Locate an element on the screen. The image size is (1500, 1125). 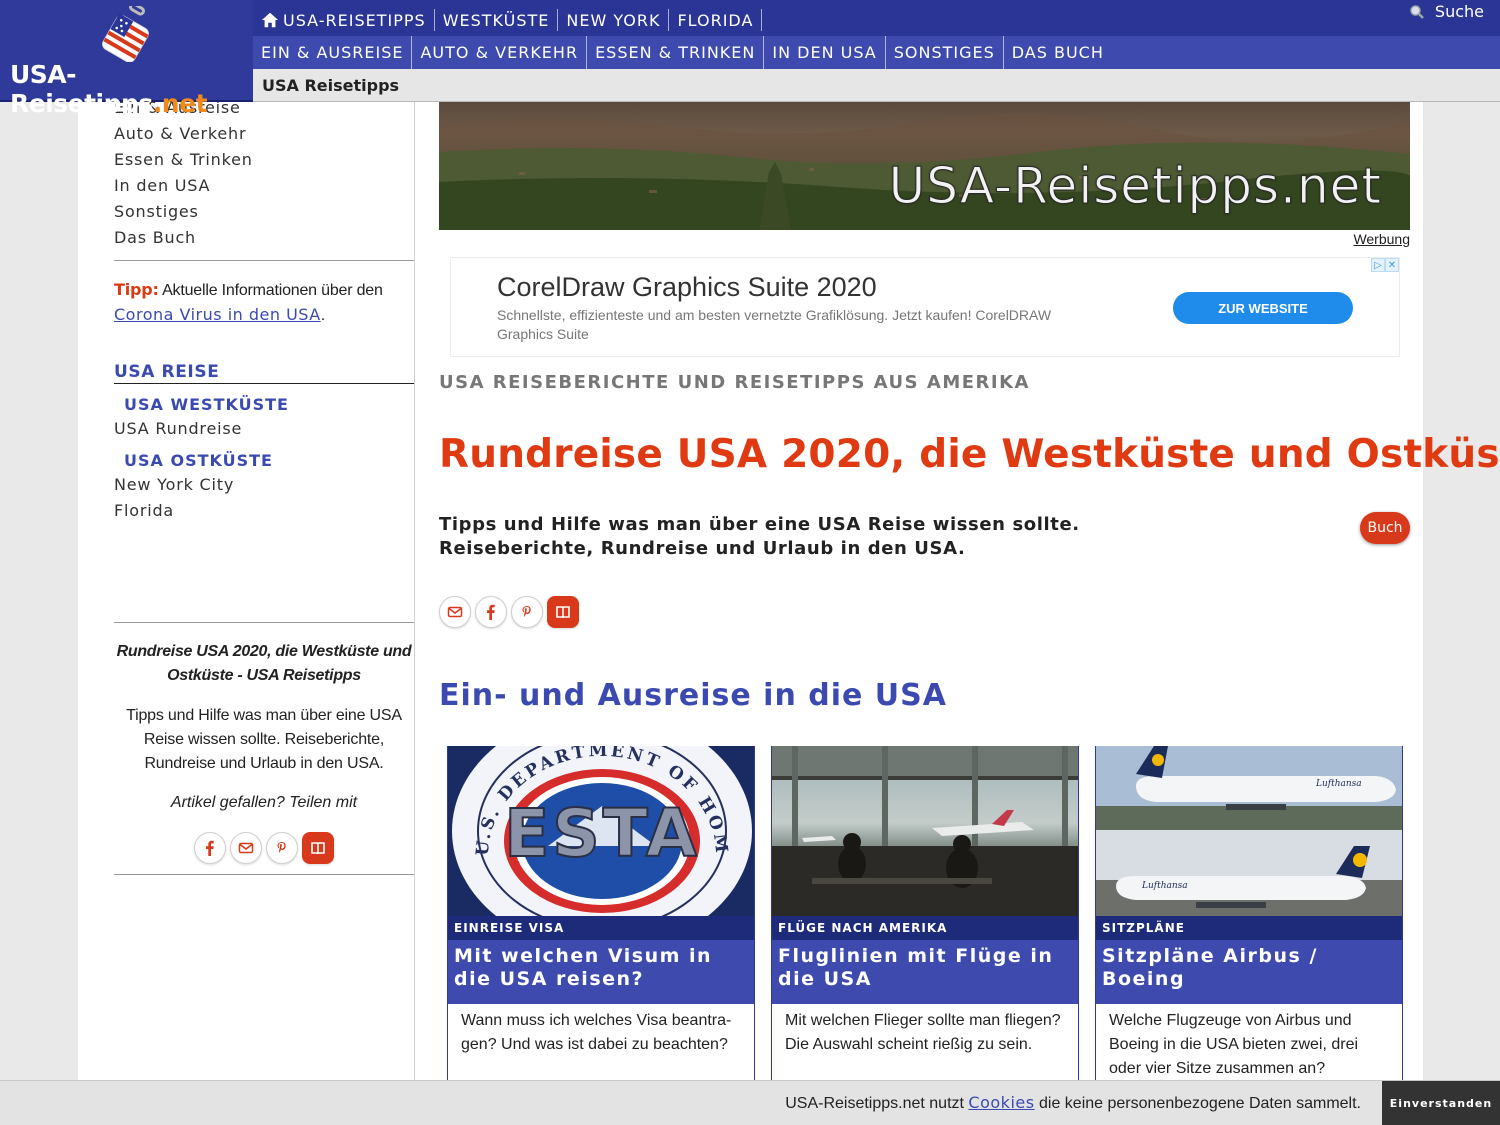
card-title: Fluglinien mit Flüge in die USA is located at coordinates (925, 972).